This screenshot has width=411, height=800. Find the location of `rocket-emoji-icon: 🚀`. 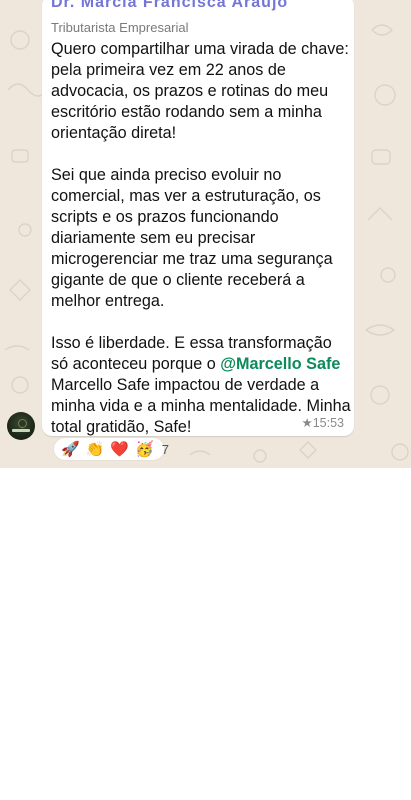

rocket-emoji-icon: 🚀 is located at coordinates (70, 449).